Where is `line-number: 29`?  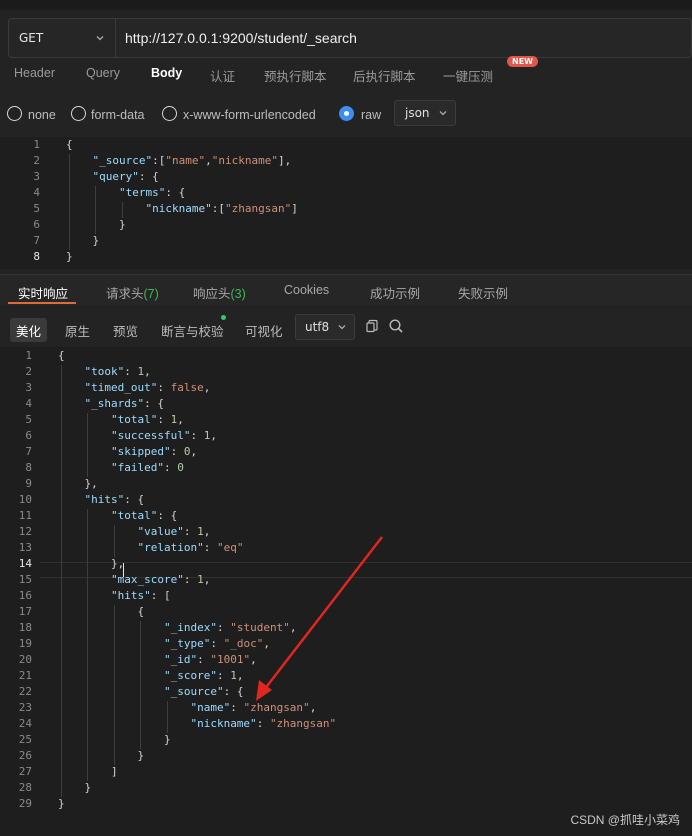
line-number: 29 is located at coordinates (25, 803).